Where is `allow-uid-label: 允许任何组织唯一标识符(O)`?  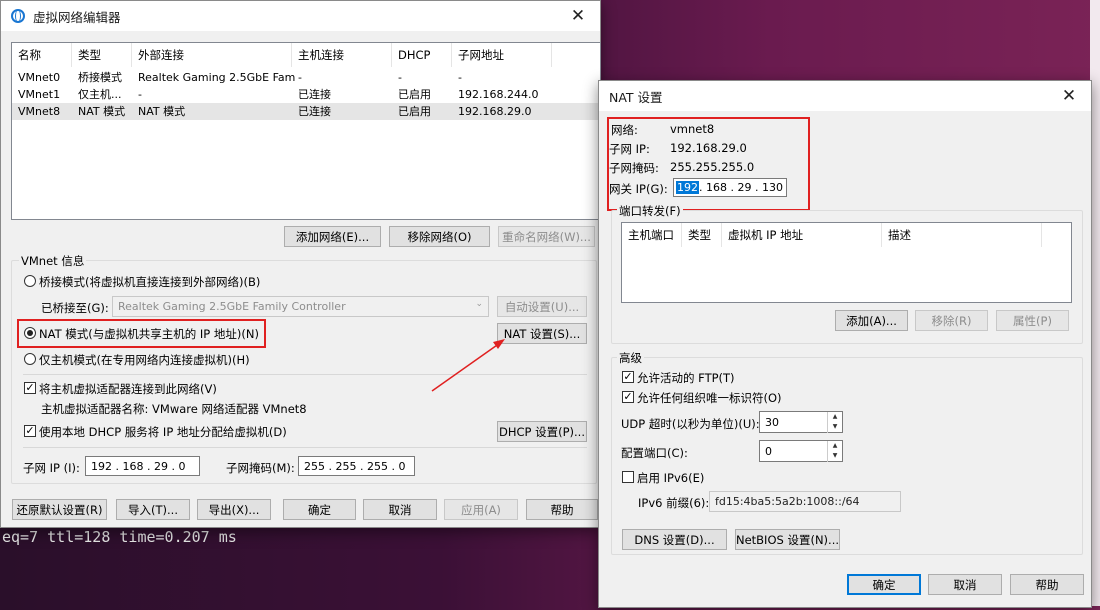
allow-uid-label: 允许任何组织唯一标识符(O) is located at coordinates (709, 398).